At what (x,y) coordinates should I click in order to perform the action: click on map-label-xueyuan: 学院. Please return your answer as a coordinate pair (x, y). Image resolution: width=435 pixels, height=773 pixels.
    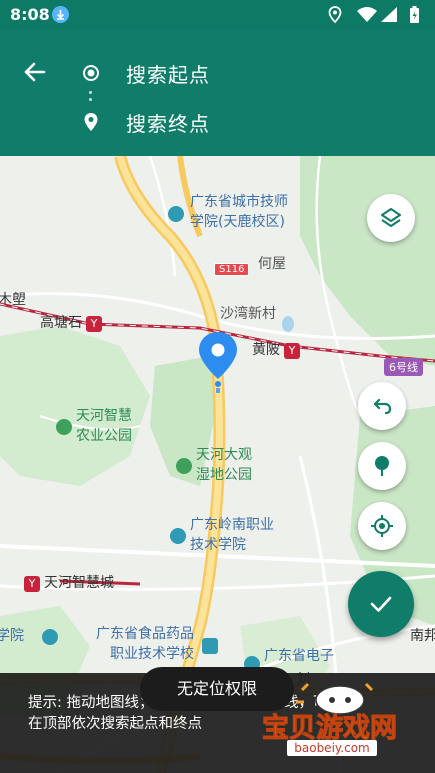
    Looking at the image, I should click on (12, 636).